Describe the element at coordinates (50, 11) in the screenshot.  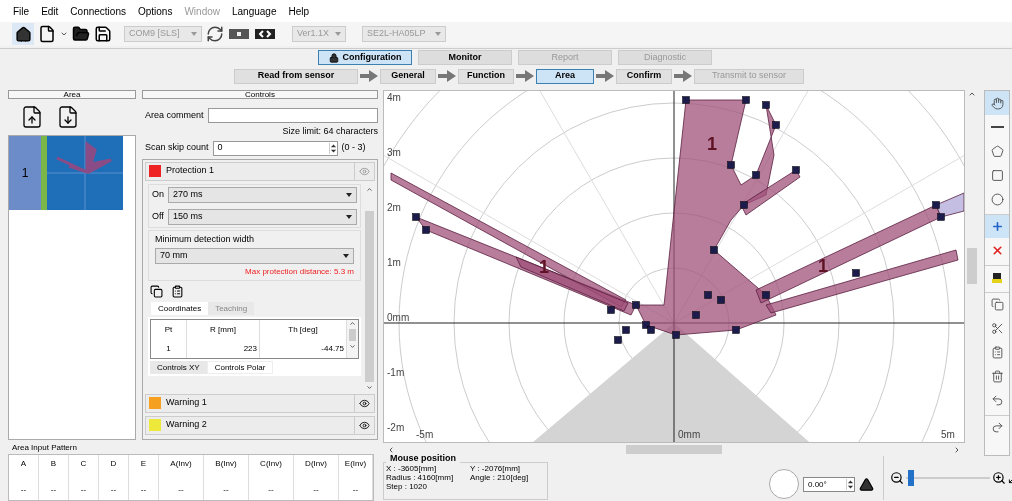
I see `menu-item: Edit` at that location.